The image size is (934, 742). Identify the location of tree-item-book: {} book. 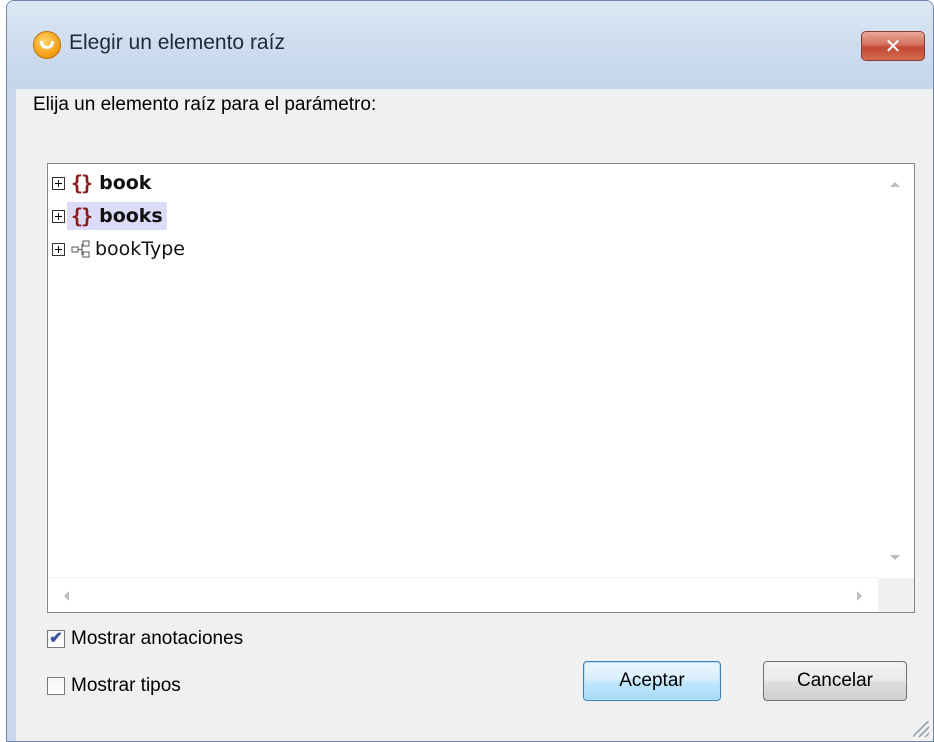
(101, 183).